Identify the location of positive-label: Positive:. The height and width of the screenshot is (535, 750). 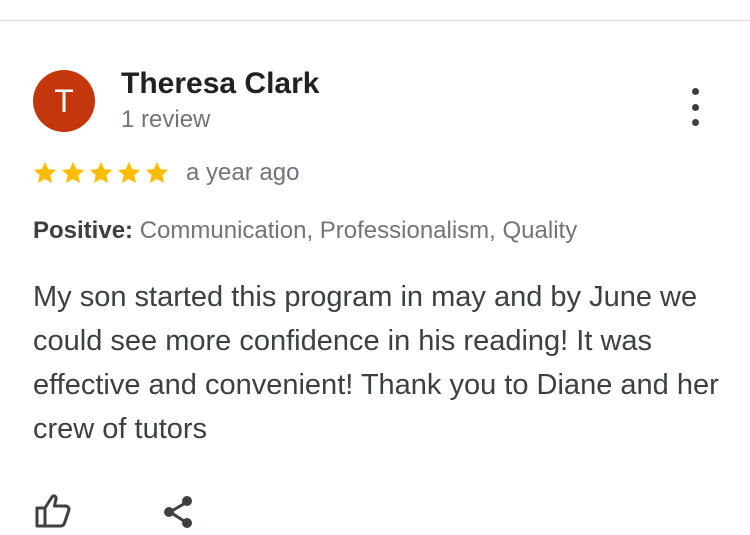
(83, 230).